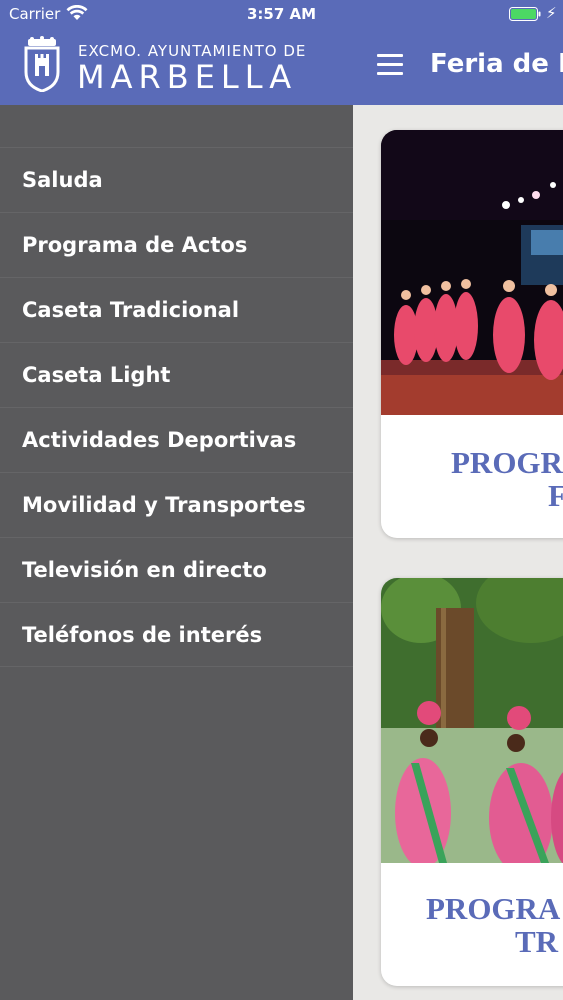  Describe the element at coordinates (176, 634) in the screenshot. I see `menu-item-telefonos-de-interes: Teléfonos de interés` at that location.